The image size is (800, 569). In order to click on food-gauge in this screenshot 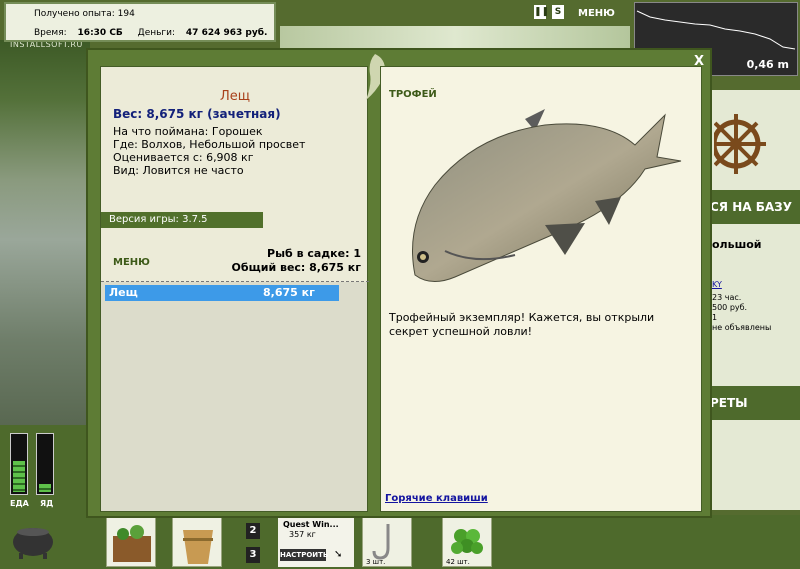, I will do `click(19, 464)`.